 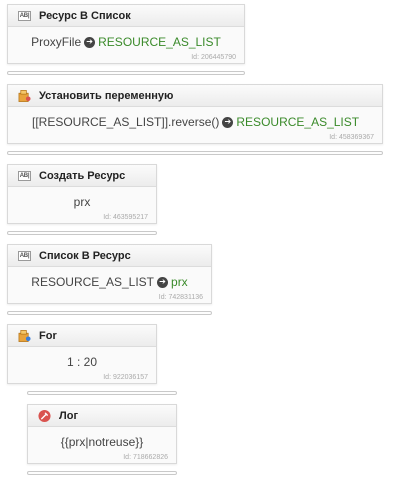 What do you see at coordinates (85, 15) in the screenshot?
I see `block-title: Ресурс В Список` at bounding box center [85, 15].